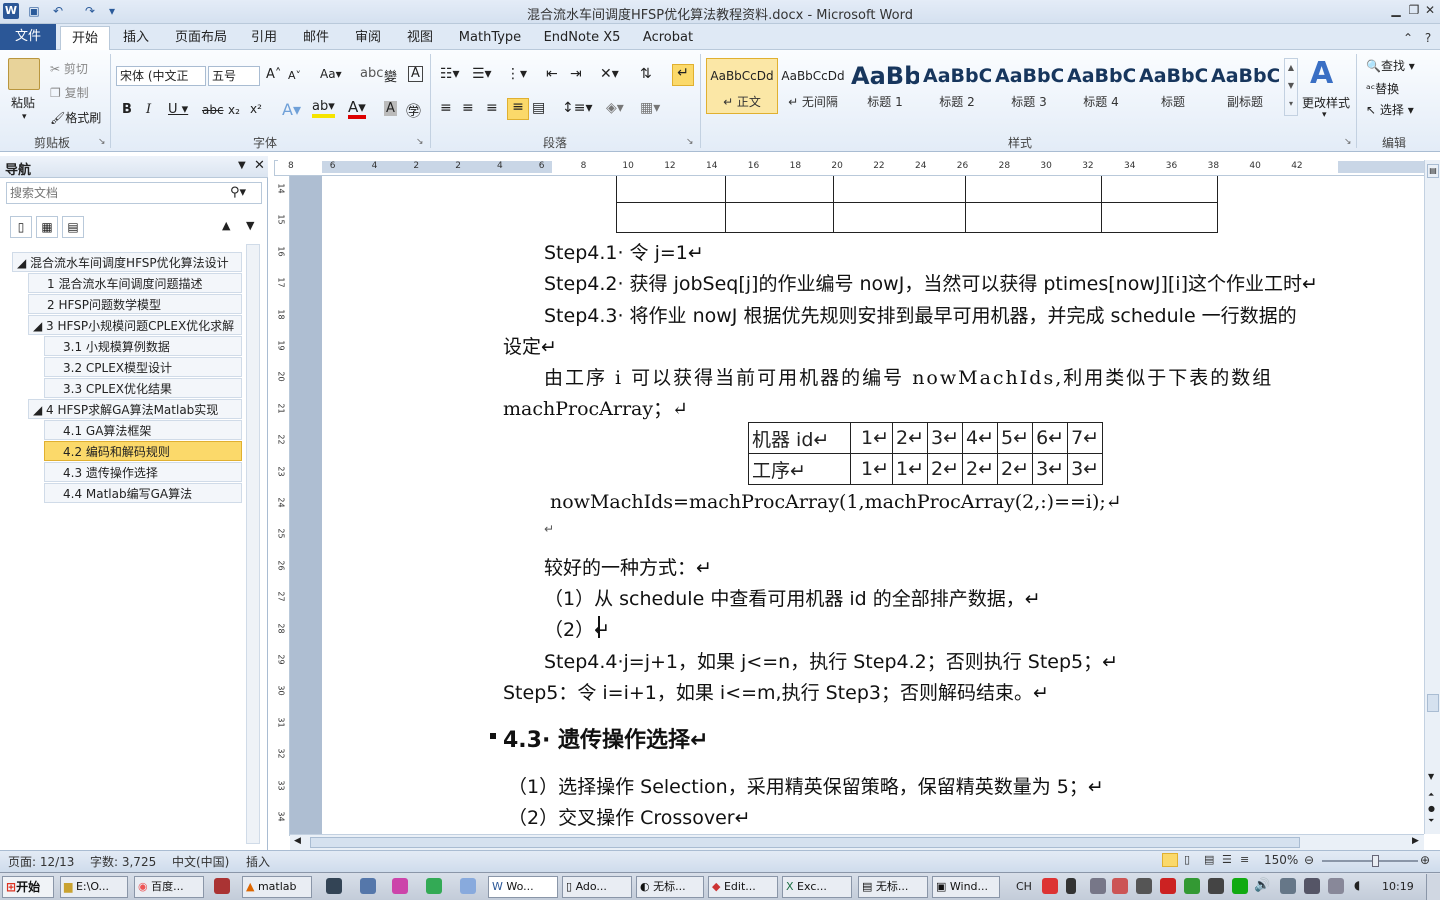  Describe the element at coordinates (518, 109) in the screenshot. I see `justify-icon: ≡` at that location.